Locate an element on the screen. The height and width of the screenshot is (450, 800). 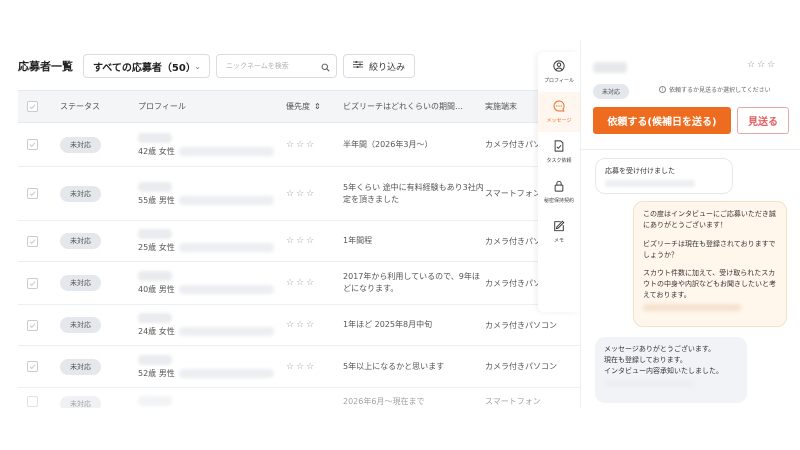
table-header: ステータス プロフィール 優先度 ⇕ ビズリーチはどれくらいの期間… 実施端末 is located at coordinates (299, 106).